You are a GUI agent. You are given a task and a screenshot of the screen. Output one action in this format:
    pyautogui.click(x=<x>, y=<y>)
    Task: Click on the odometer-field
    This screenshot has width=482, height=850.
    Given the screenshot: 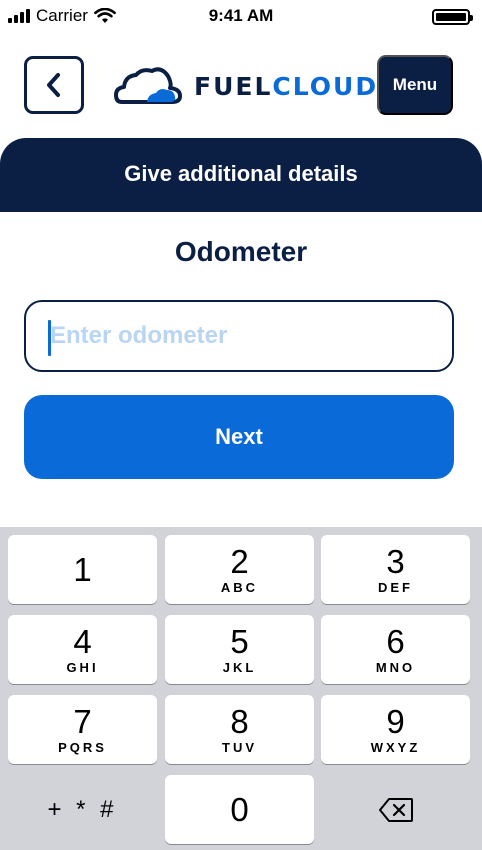 What is the action you would take?
    pyautogui.click(x=239, y=336)
    